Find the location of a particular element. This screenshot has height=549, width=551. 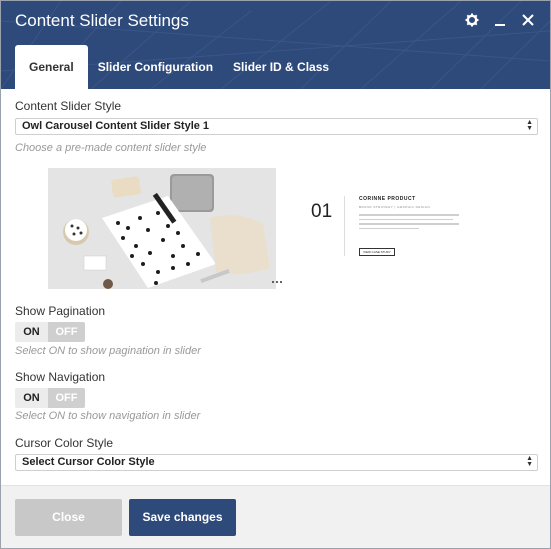

cursor-color-style-select: Select Cursor Color Style ▲ ▼ is located at coordinates (276, 462).